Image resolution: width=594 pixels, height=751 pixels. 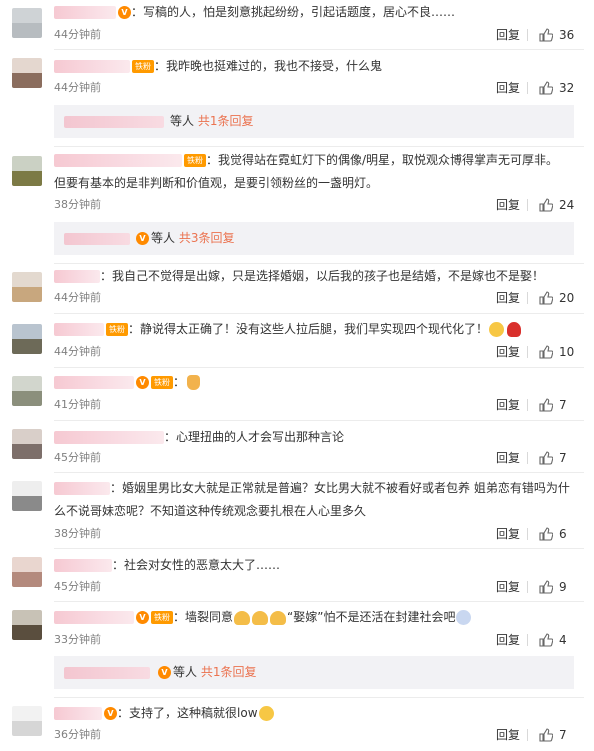 I want to click on sub-reply-wait: 等人, so click(x=182, y=121).